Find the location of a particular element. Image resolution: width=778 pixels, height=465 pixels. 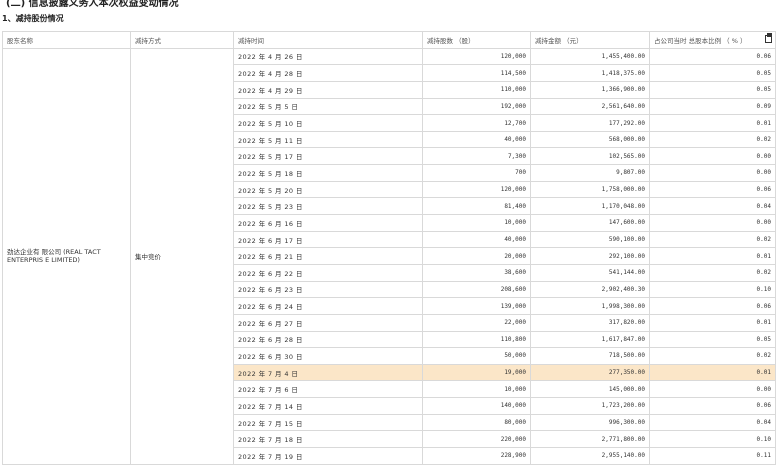

header-method: 减持方式 is located at coordinates (182, 40).